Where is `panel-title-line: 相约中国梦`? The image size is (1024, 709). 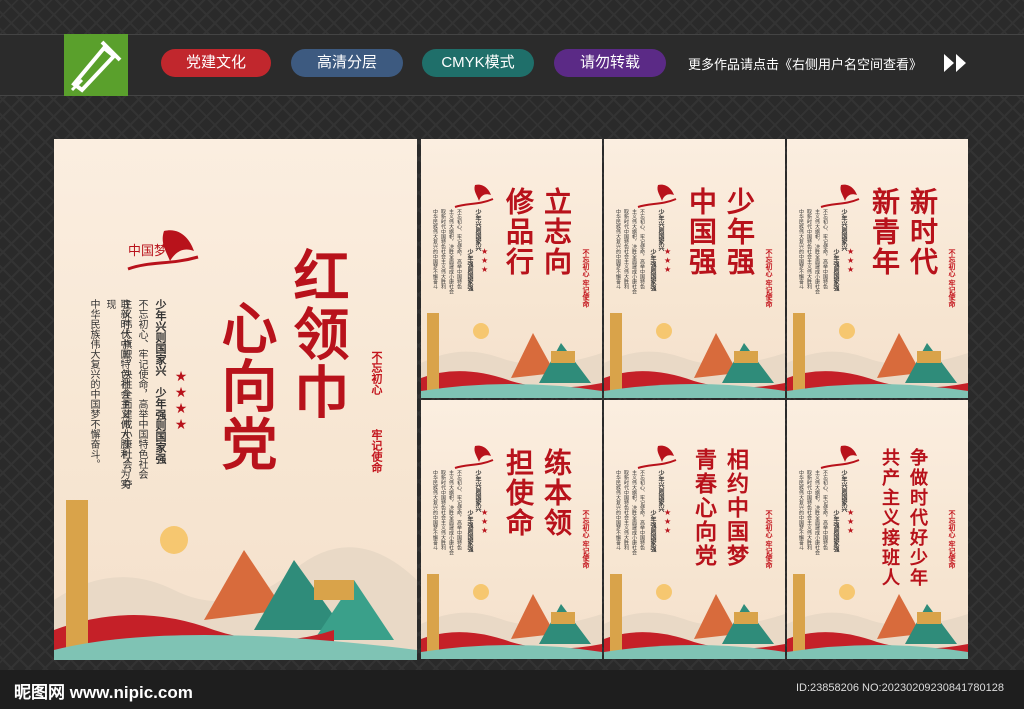
panel-title-line: 相约中国梦 is located at coordinates (736, 508).